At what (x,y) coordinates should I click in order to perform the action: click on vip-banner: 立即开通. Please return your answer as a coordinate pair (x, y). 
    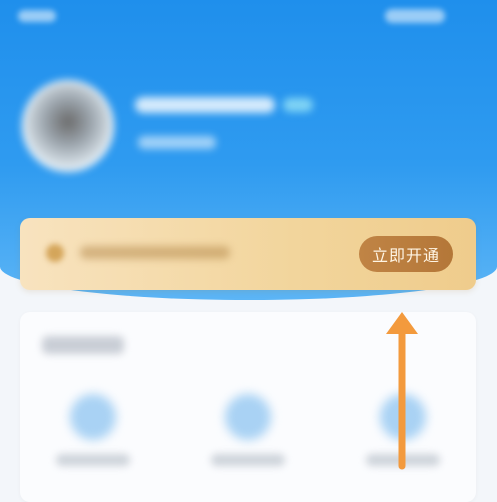
    Looking at the image, I should click on (248, 254).